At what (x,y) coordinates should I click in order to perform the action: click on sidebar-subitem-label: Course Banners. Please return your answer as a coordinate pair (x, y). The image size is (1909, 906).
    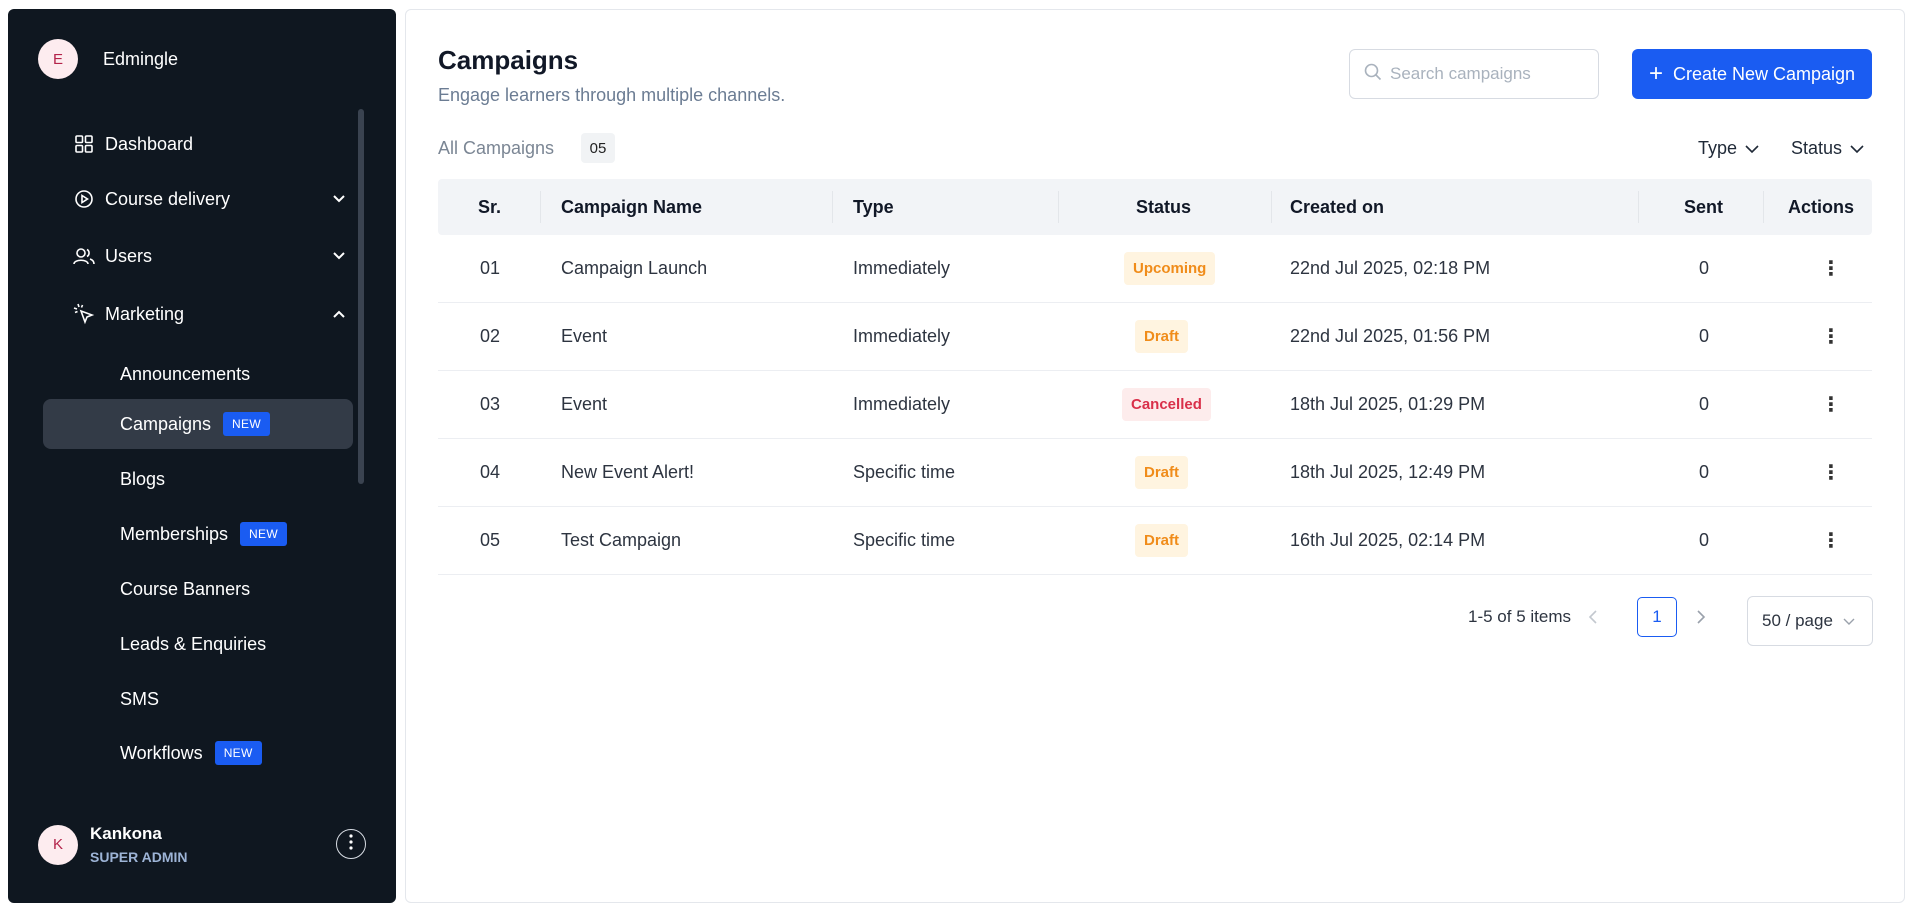
    Looking at the image, I should click on (185, 588).